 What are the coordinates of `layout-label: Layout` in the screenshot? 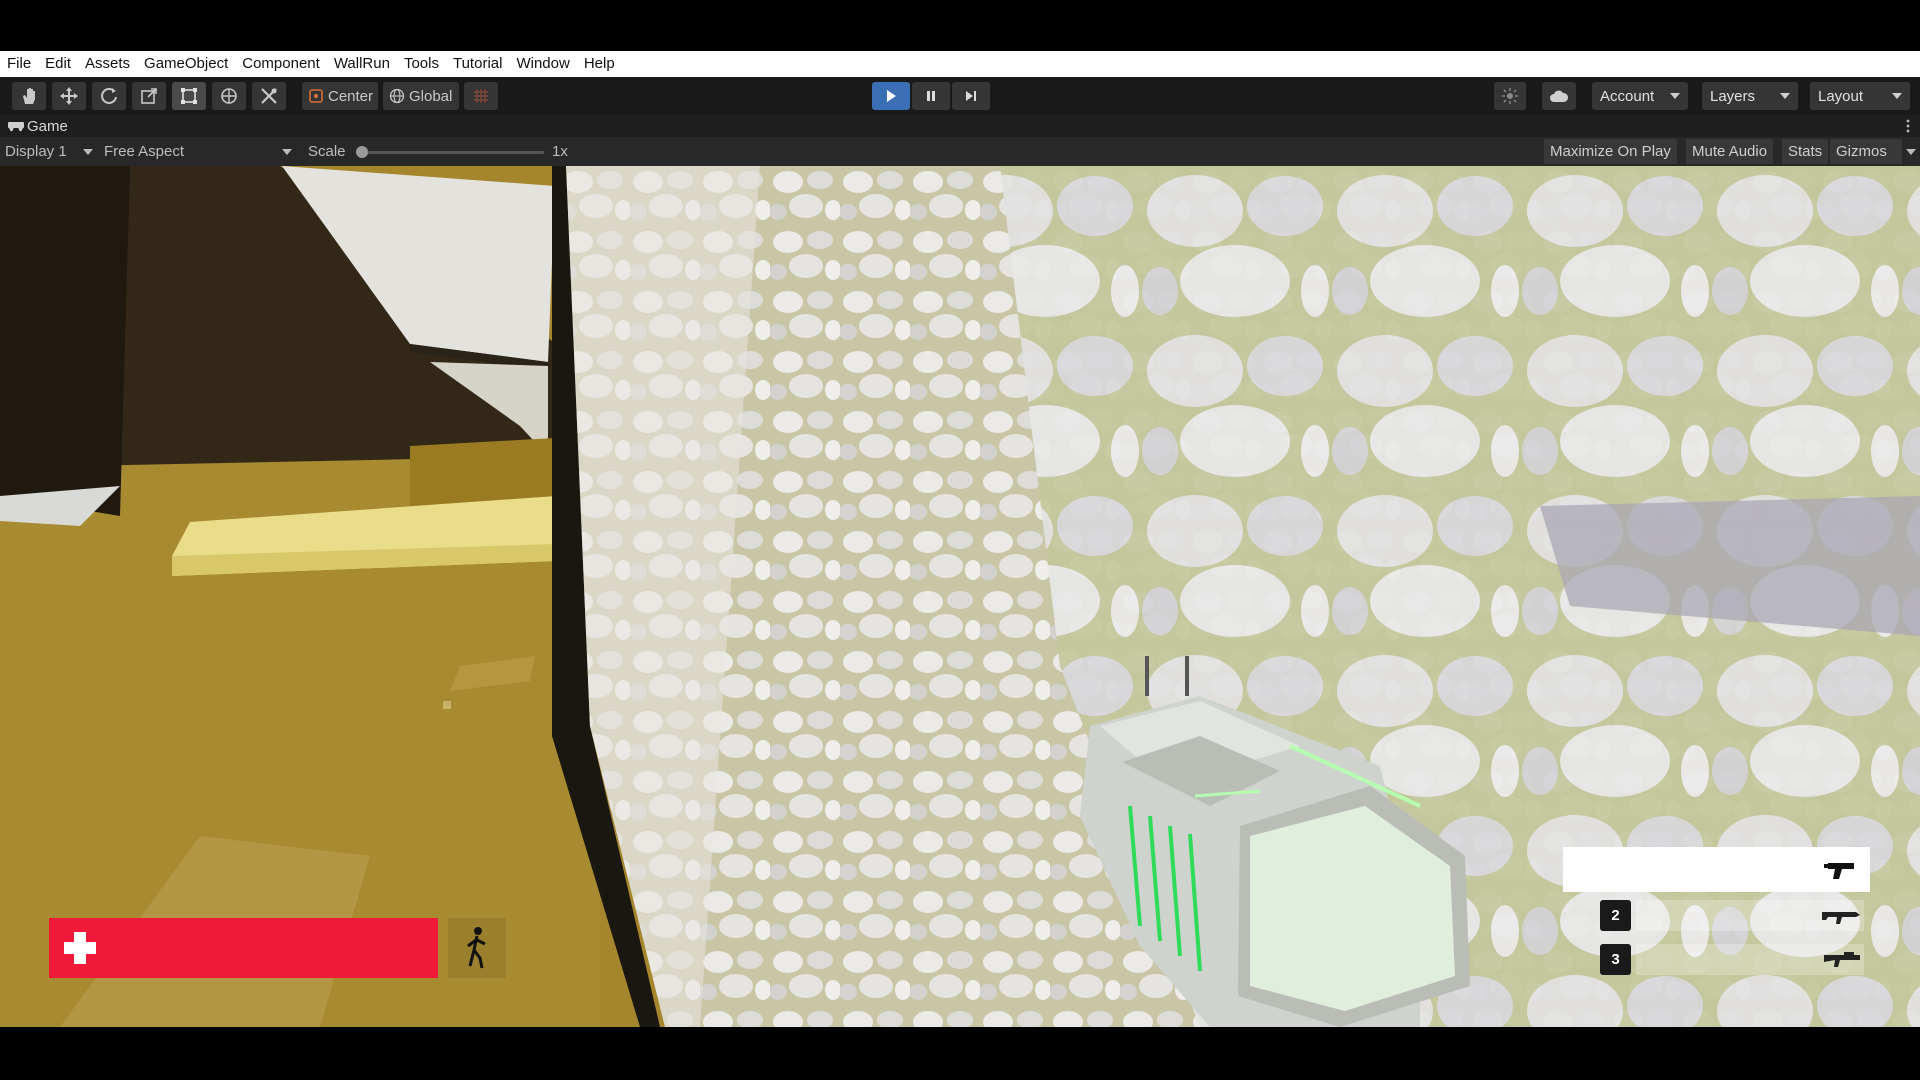 It's located at (1841, 96).